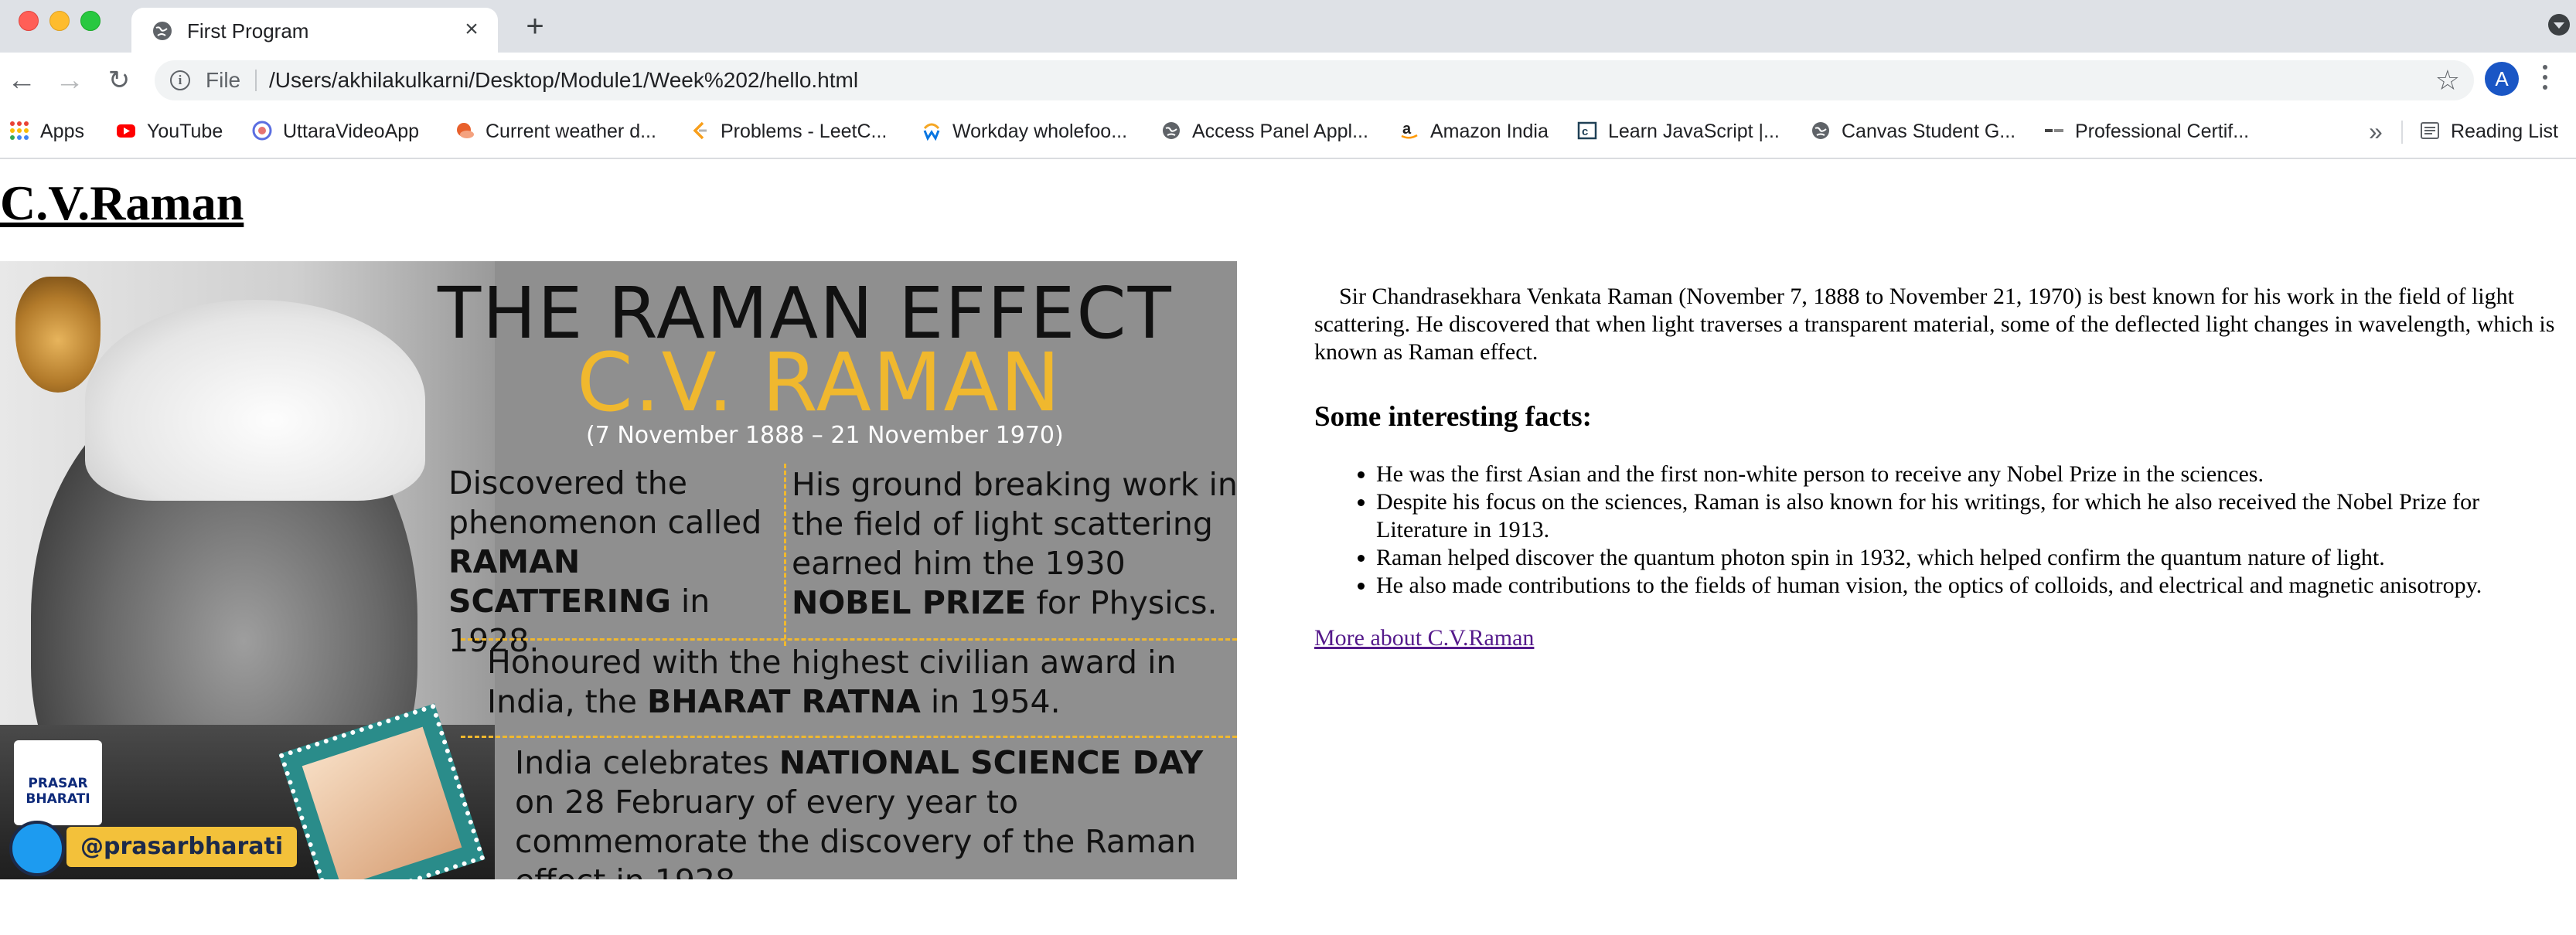 This screenshot has height=935, width=2576. I want to click on bookmark-apps: Apps, so click(46, 131).